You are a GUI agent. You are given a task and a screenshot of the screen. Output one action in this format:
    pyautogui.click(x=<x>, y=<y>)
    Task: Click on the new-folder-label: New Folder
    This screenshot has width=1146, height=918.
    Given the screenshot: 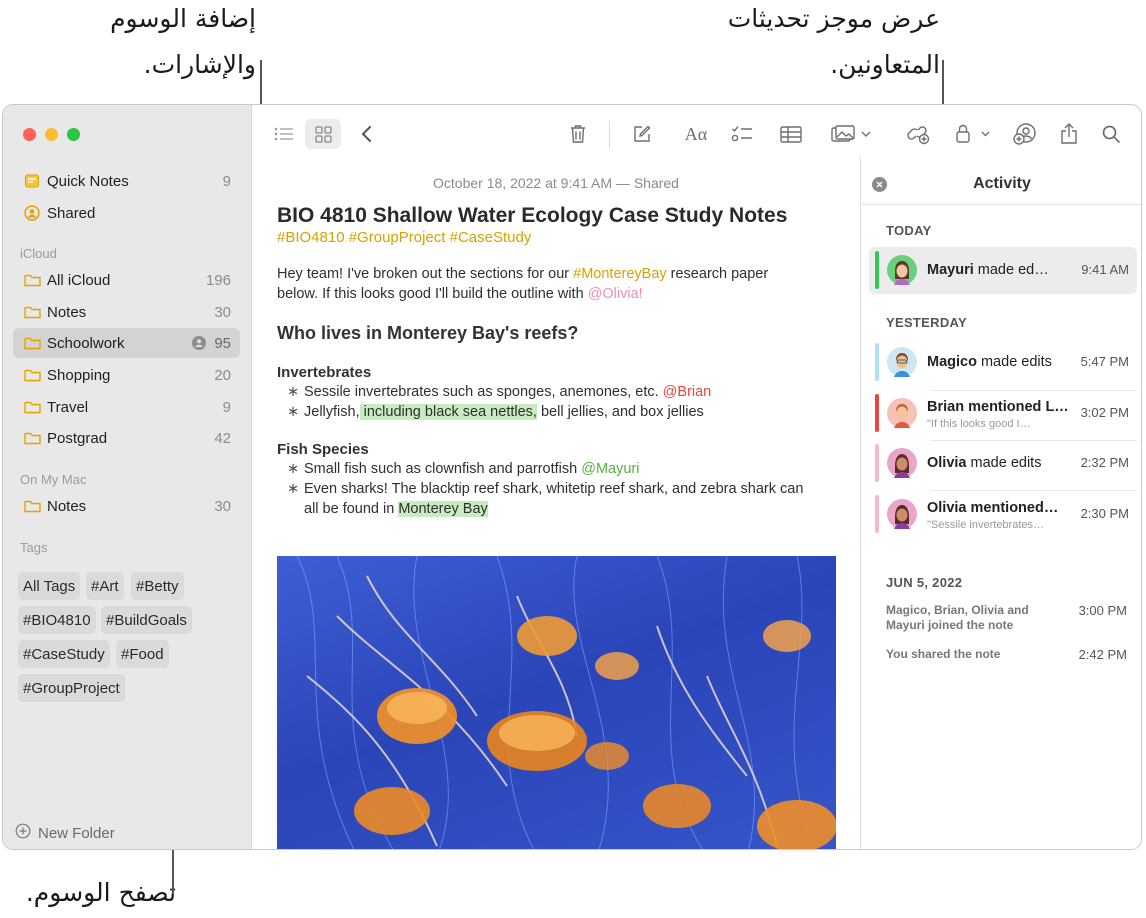 What is the action you would take?
    pyautogui.click(x=76, y=833)
    